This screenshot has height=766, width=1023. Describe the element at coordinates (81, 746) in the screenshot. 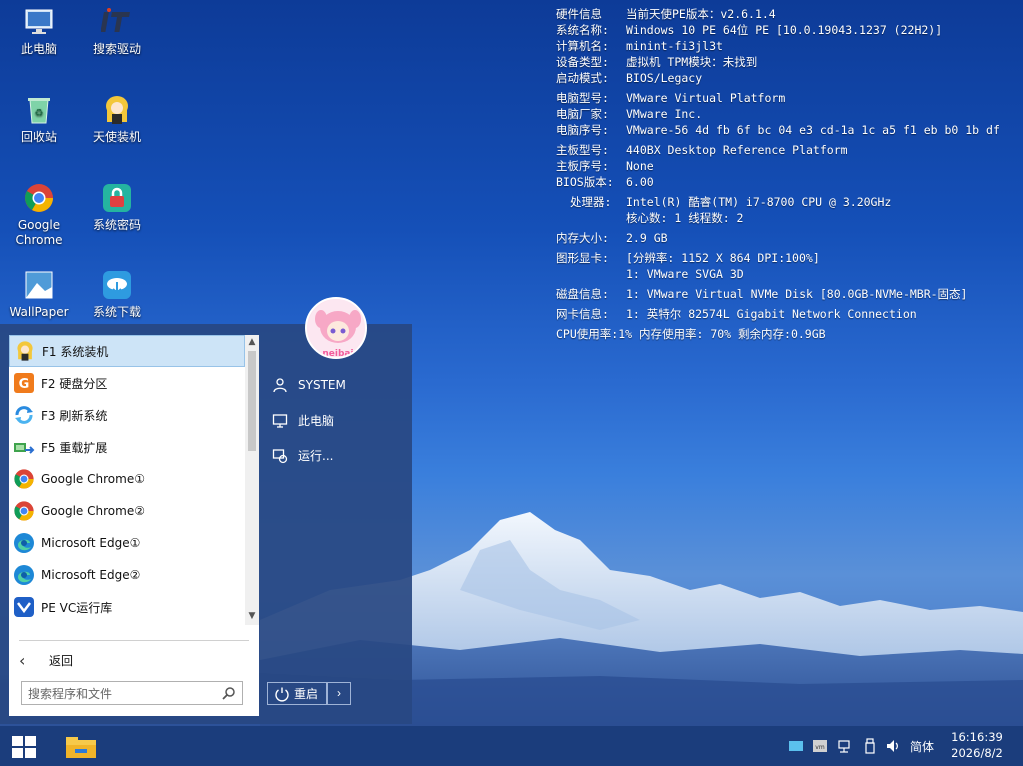

I see `file-explorer-icon` at that location.